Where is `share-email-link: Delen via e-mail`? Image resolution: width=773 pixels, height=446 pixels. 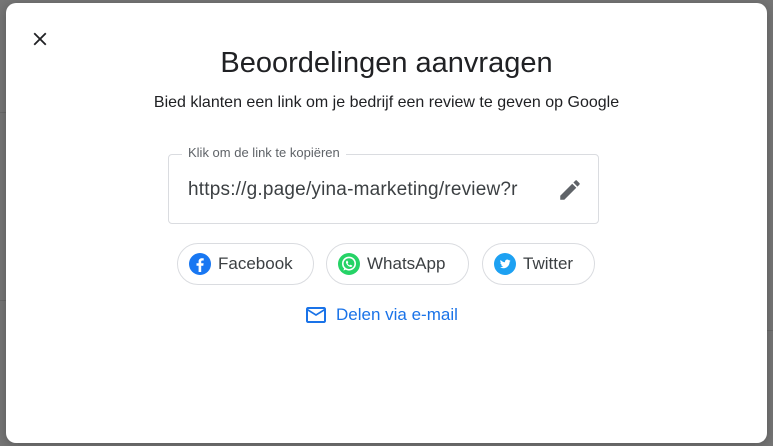 share-email-link: Delen via e-mail is located at coordinates (381, 315).